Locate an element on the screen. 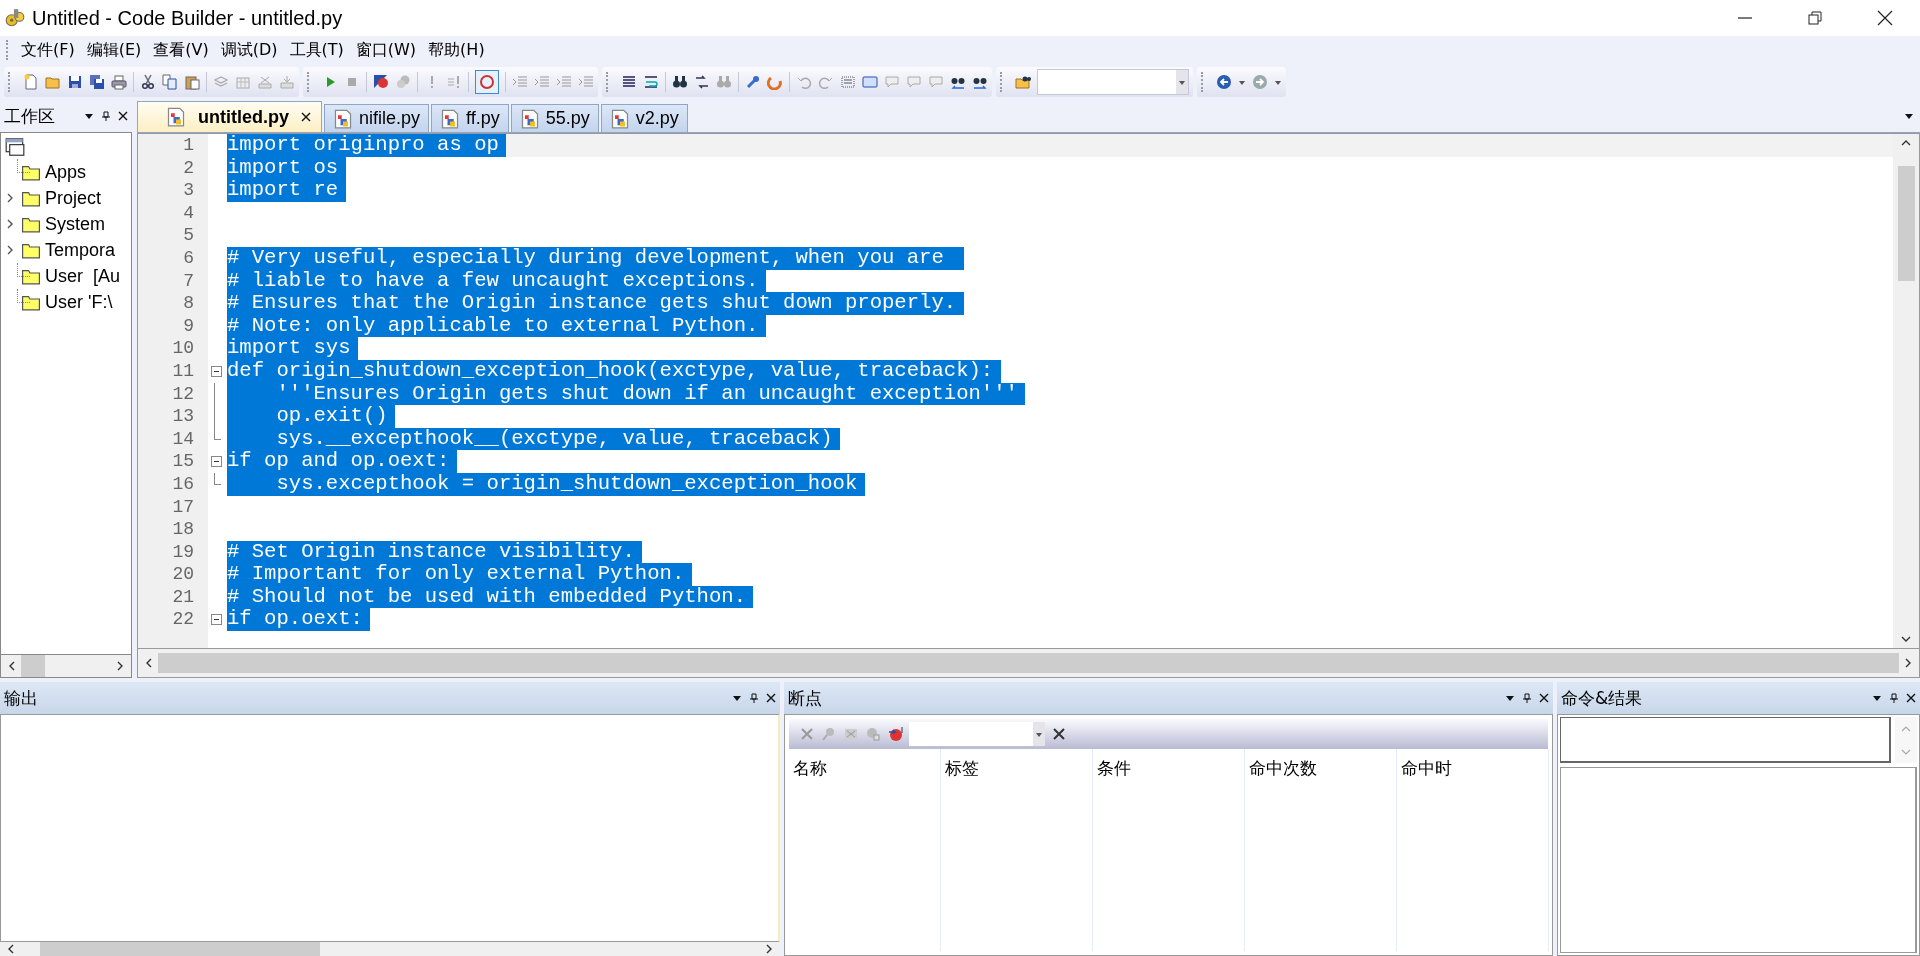 The height and width of the screenshot is (956, 1920). printer-icon is located at coordinates (119, 82).